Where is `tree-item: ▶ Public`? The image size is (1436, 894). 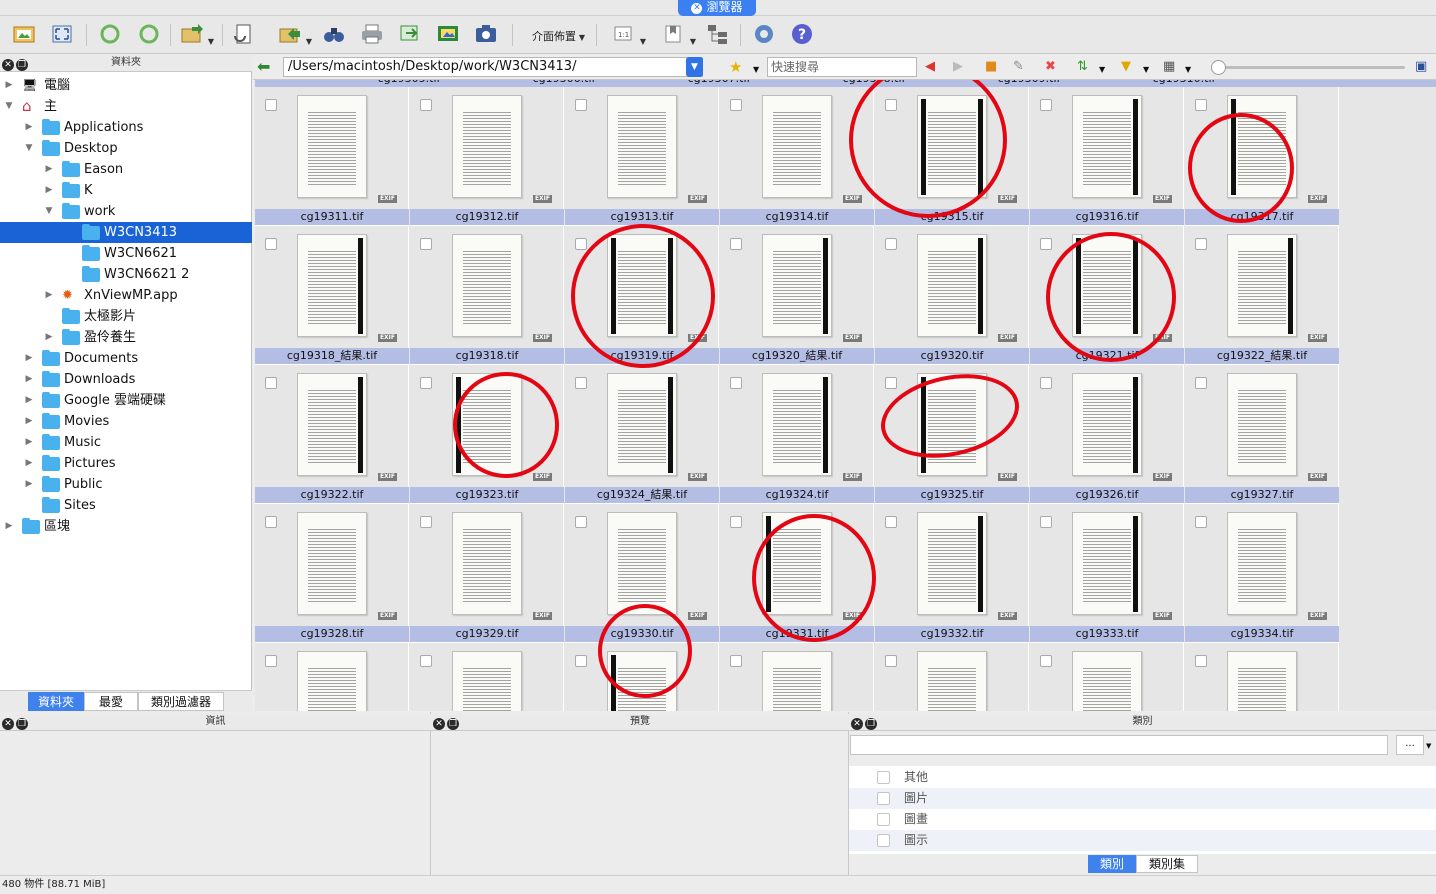
tree-item: ▶ Public is located at coordinates (126, 484).